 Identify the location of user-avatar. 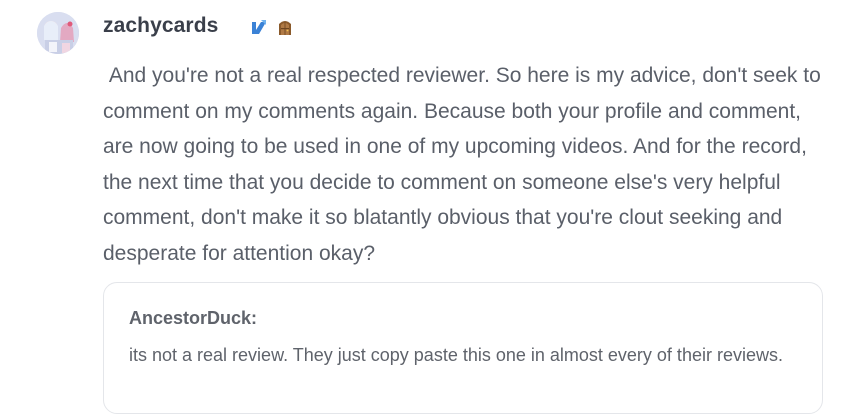
(58, 33).